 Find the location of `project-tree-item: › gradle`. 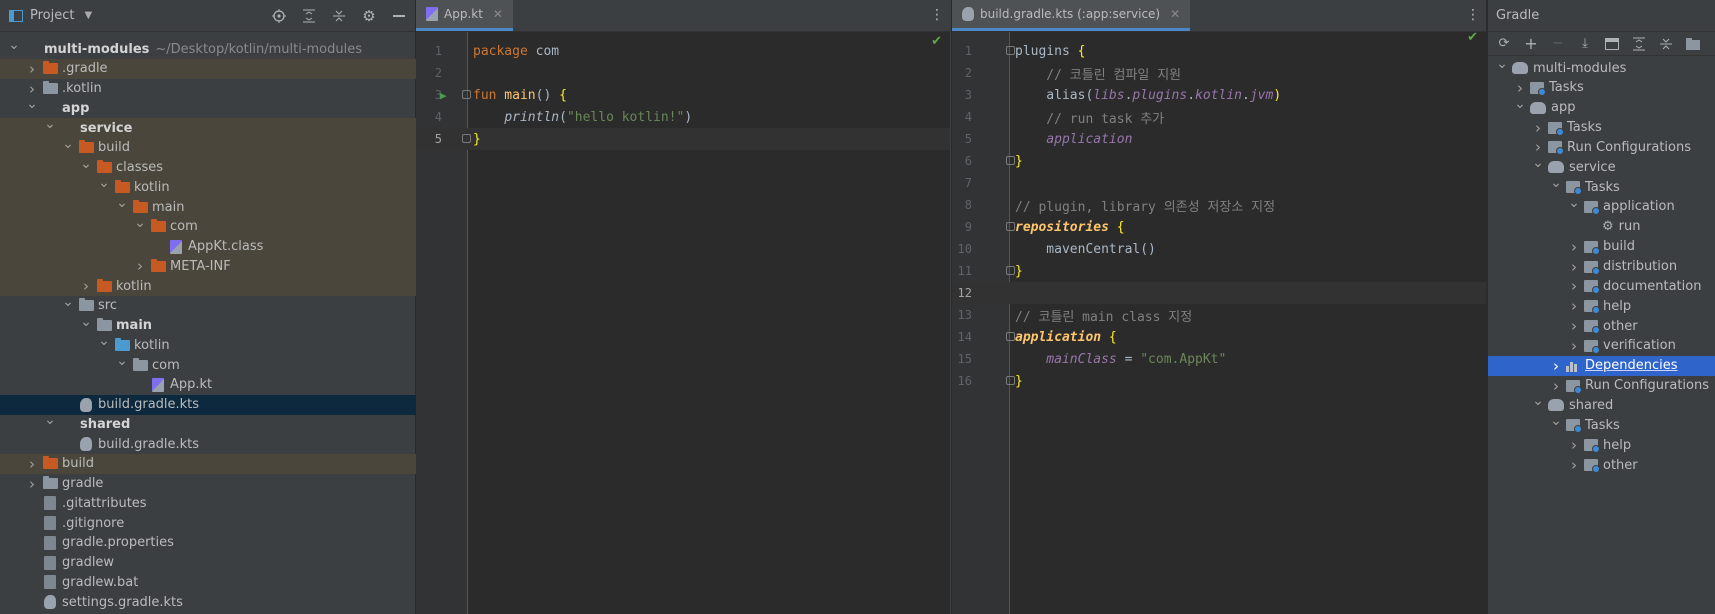

project-tree-item: › gradle is located at coordinates (208, 484).